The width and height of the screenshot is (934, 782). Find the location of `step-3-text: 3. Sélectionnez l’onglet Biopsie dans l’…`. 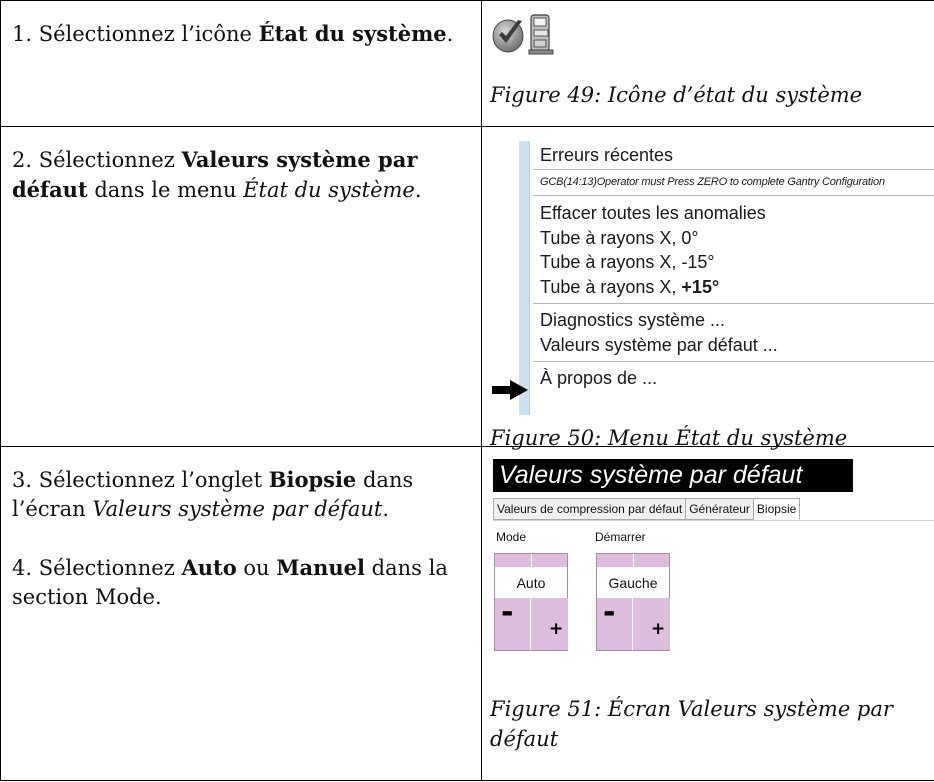

step-3-text: 3. Sélectionnez l’onglet Biopsie dans l’… is located at coordinates (213, 494).